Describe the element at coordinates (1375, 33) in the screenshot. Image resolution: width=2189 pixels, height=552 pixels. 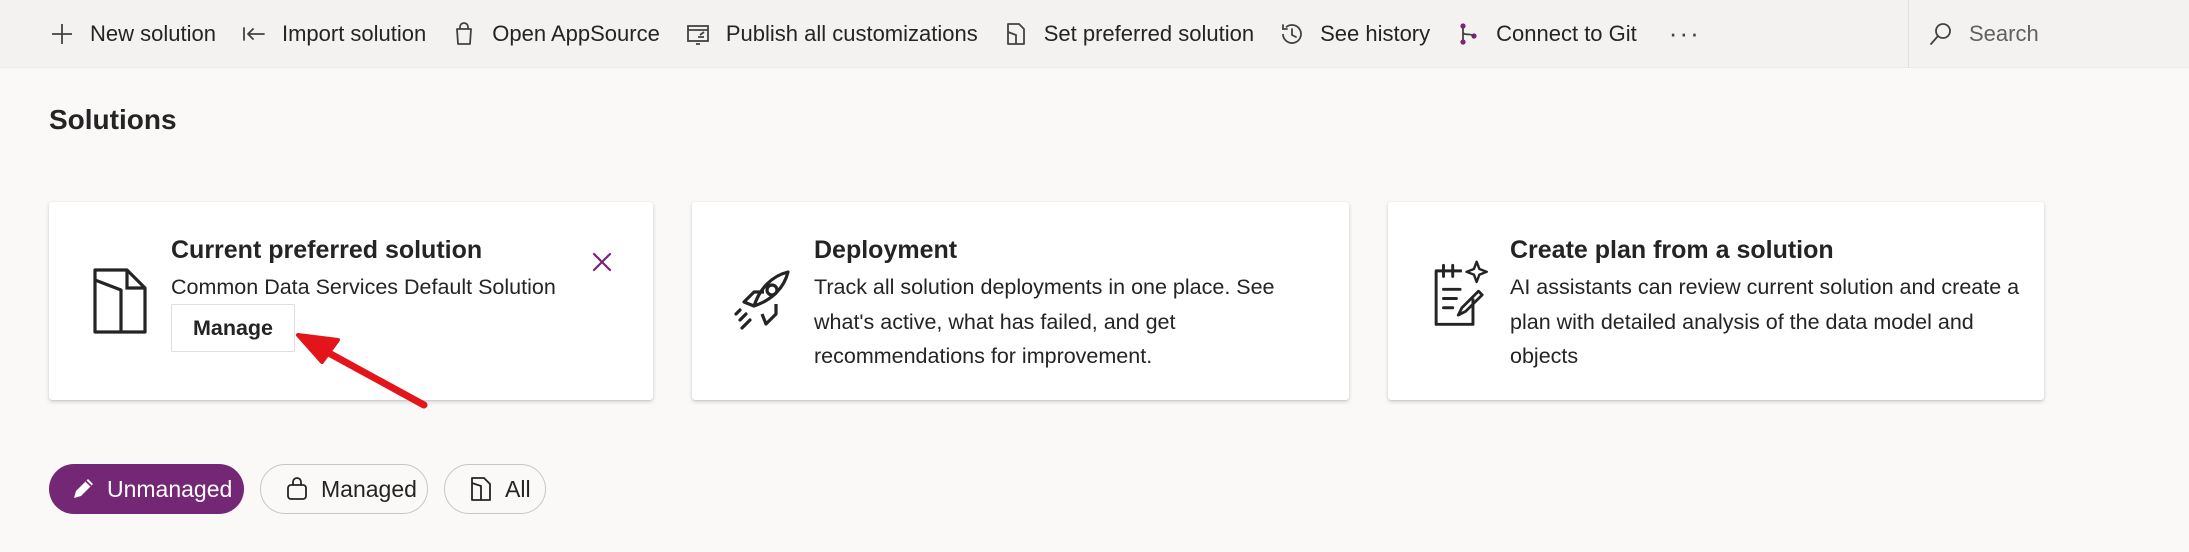
I see `see-history-label: See history` at that location.